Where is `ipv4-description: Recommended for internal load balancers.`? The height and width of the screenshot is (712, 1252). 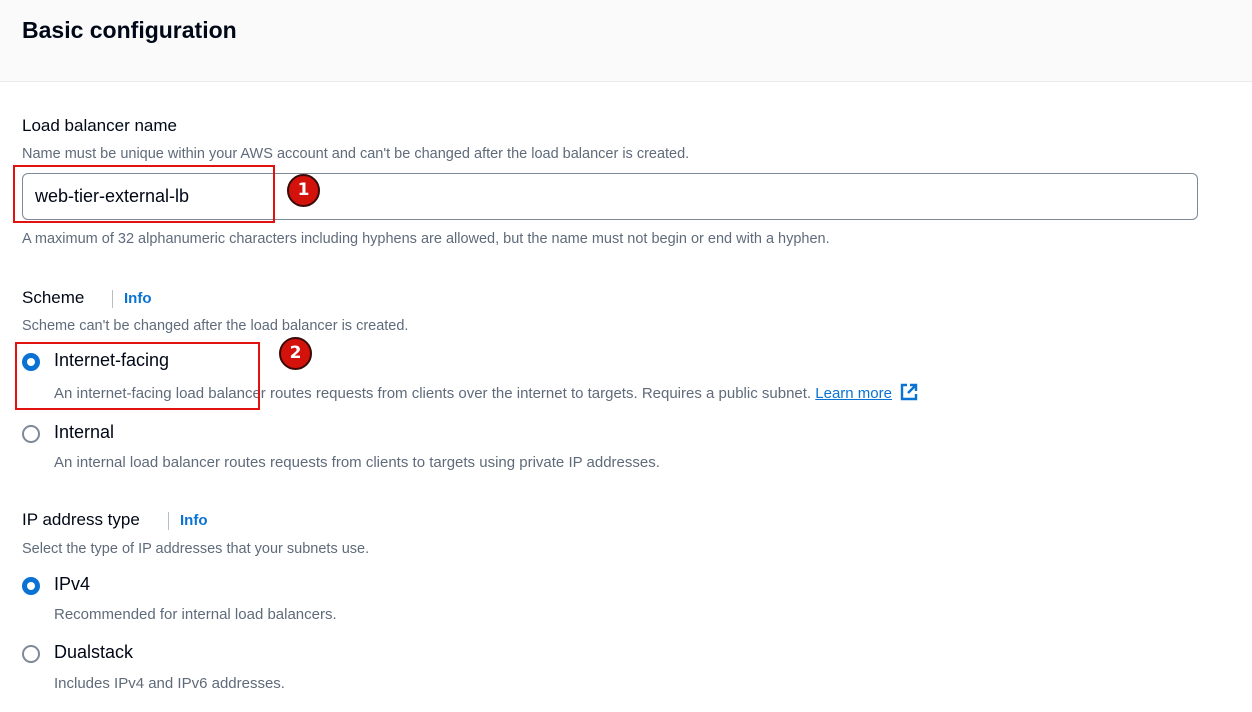
ipv4-description: Recommended for internal load balancers. is located at coordinates (195, 614).